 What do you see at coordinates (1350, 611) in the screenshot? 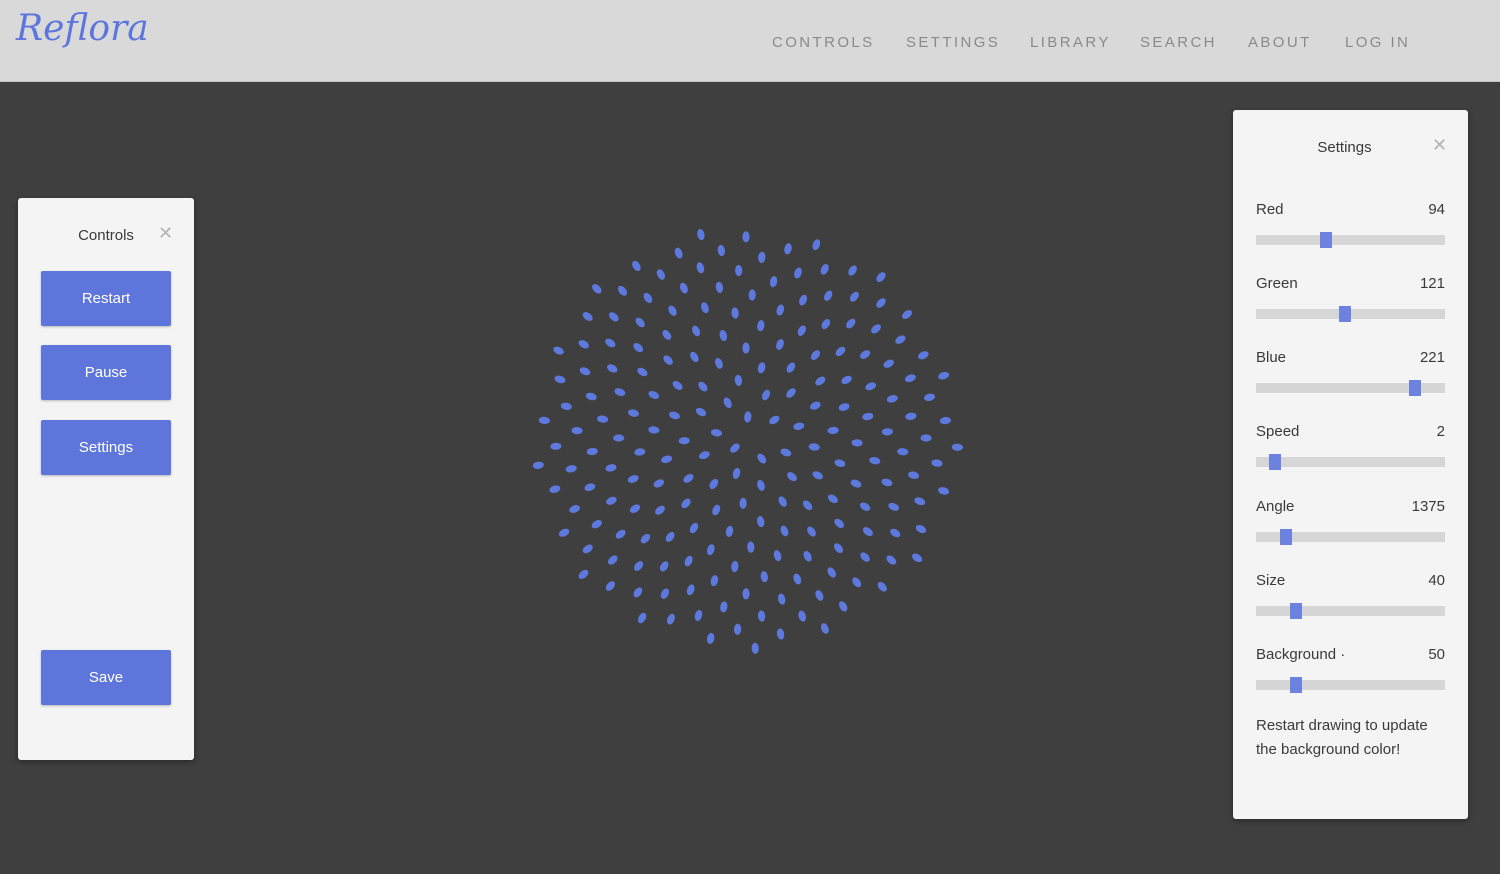
I see `size-slider` at bounding box center [1350, 611].